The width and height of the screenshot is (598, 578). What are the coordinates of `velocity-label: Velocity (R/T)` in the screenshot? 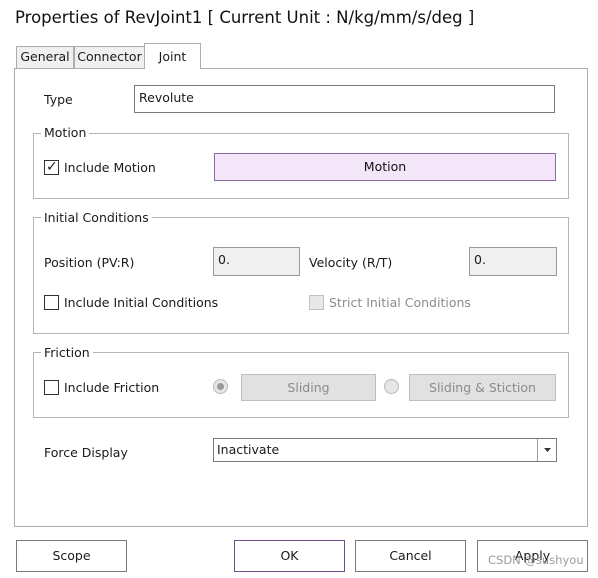 It's located at (351, 262).